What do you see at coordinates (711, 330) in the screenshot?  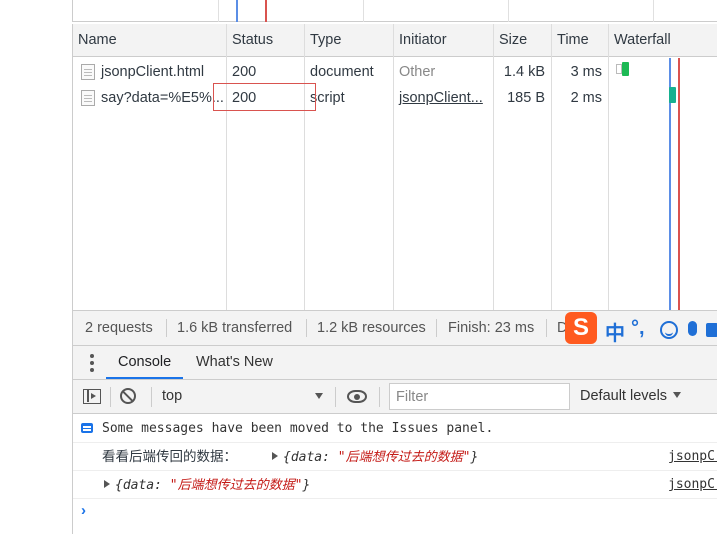 I see `keyboard-icon` at bounding box center [711, 330].